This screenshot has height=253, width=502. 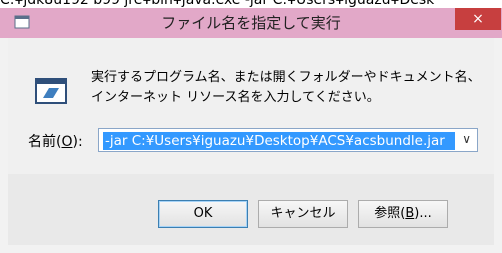 I want to click on close-icon: ×, so click(x=478, y=19).